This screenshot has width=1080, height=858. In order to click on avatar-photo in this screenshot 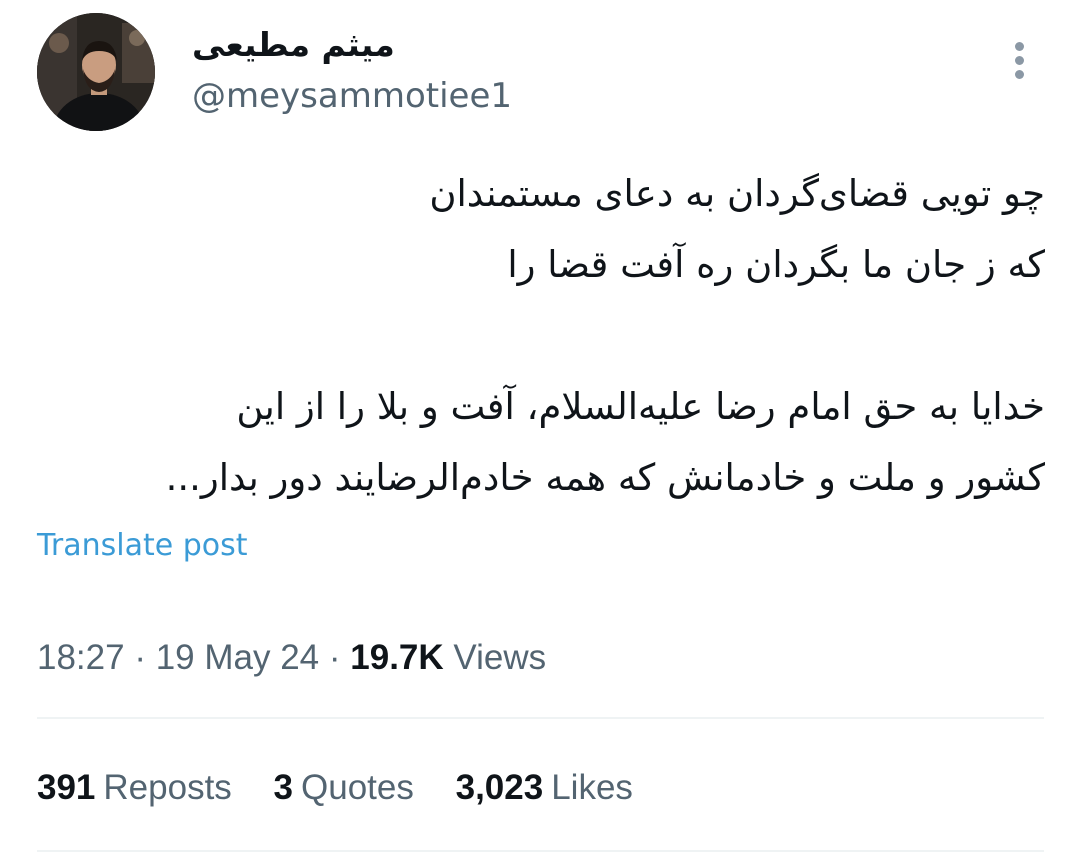, I will do `click(96, 72)`.